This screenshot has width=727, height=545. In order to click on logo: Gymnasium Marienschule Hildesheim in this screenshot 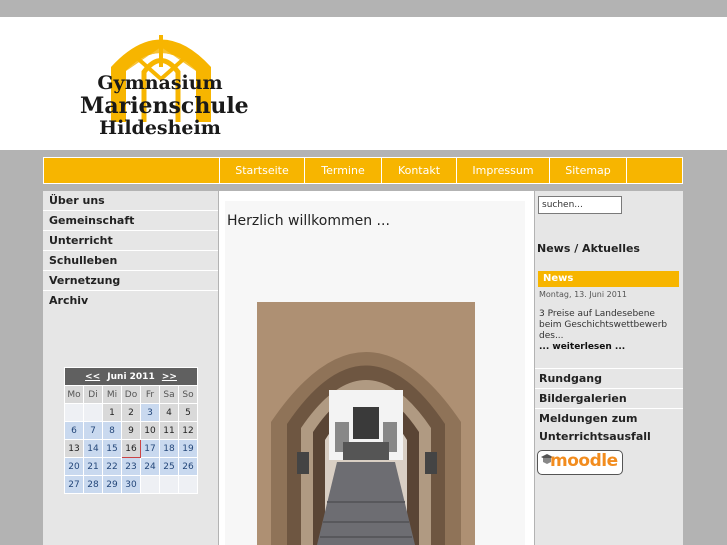, I will do `click(164, 105)`.